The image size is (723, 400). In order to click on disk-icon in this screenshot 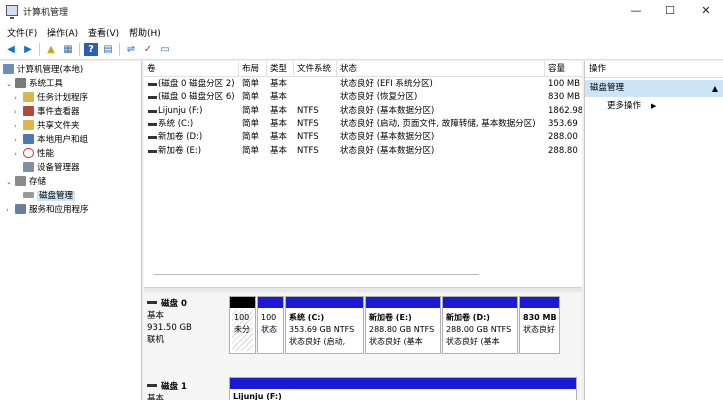, I will do `click(152, 385)`.